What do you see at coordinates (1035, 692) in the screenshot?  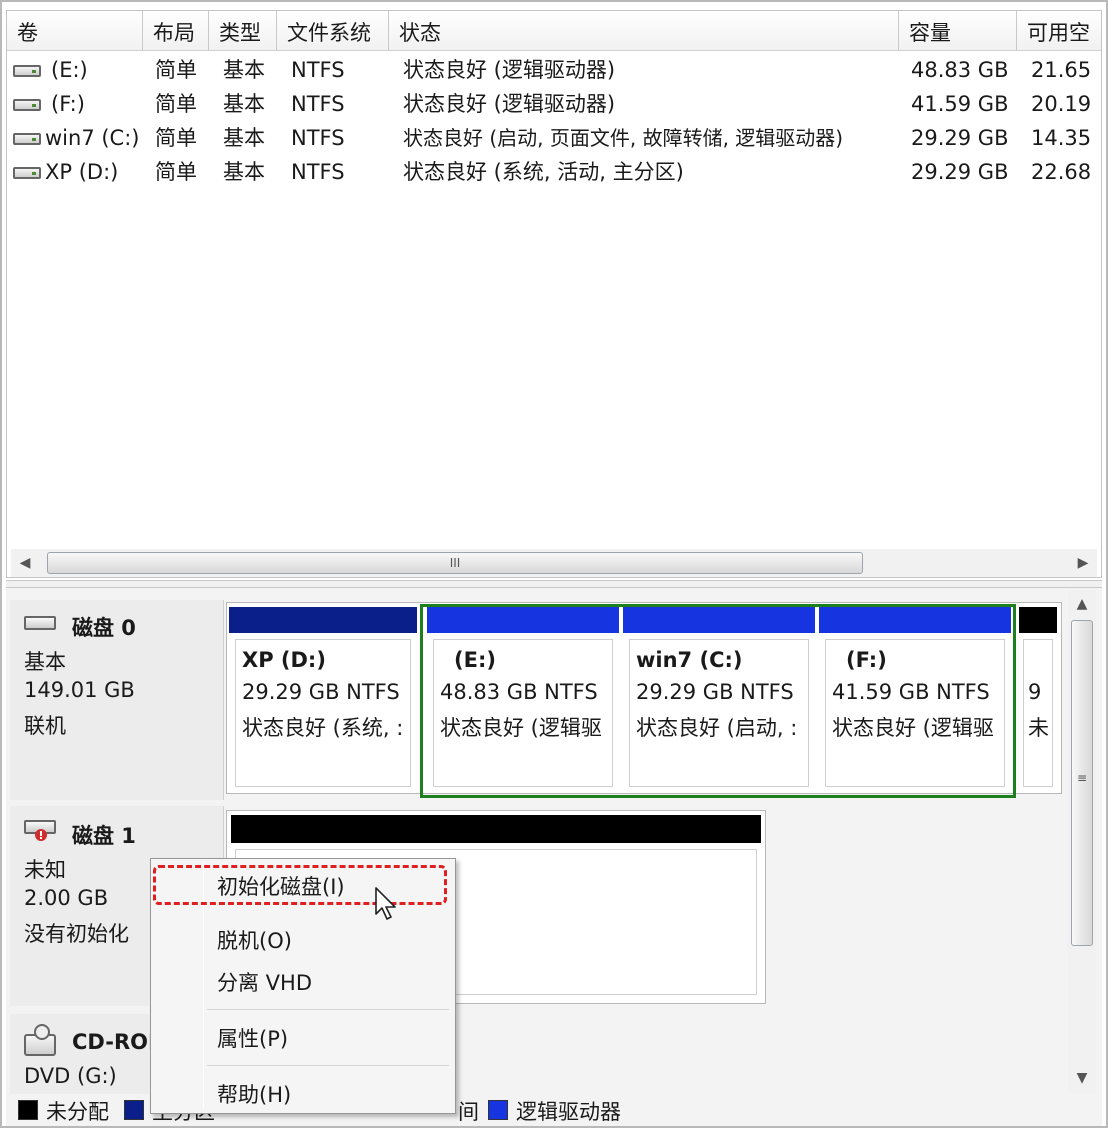 I see `partition-label: 9` at bounding box center [1035, 692].